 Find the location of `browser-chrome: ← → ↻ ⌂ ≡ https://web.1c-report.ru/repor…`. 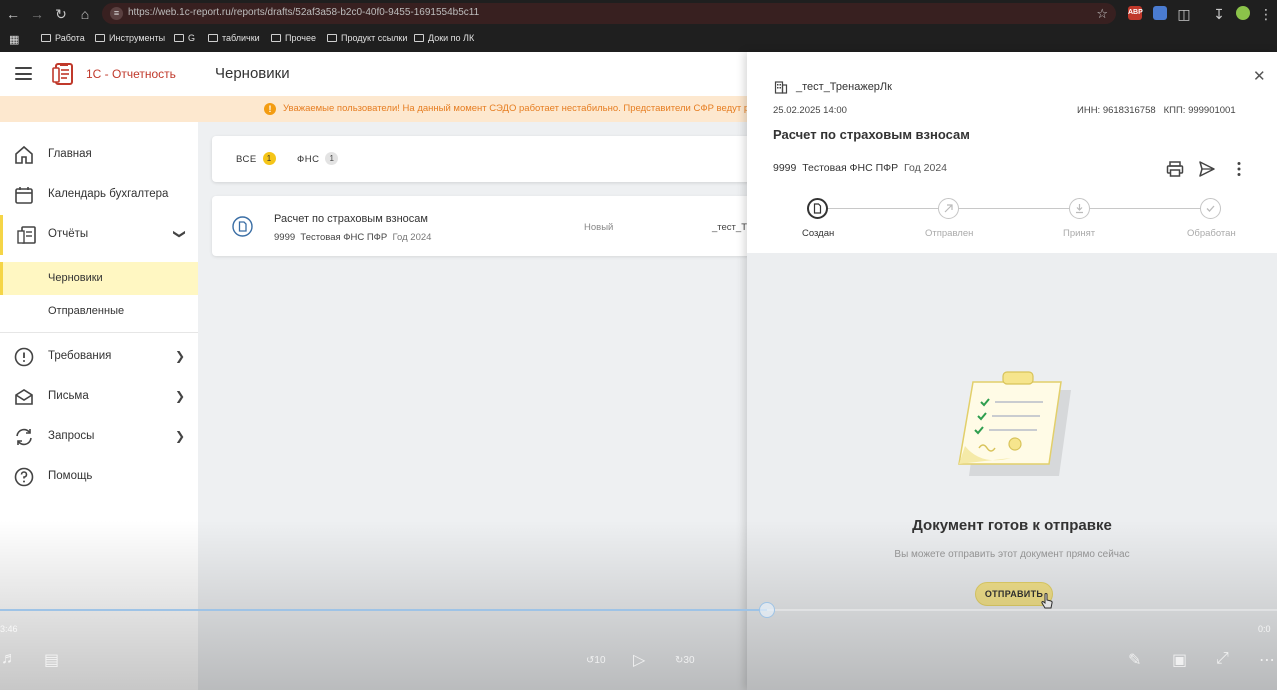

browser-chrome: ← → ↻ ⌂ ≡ https://web.1c-report.ru/repor… is located at coordinates (638, 26).